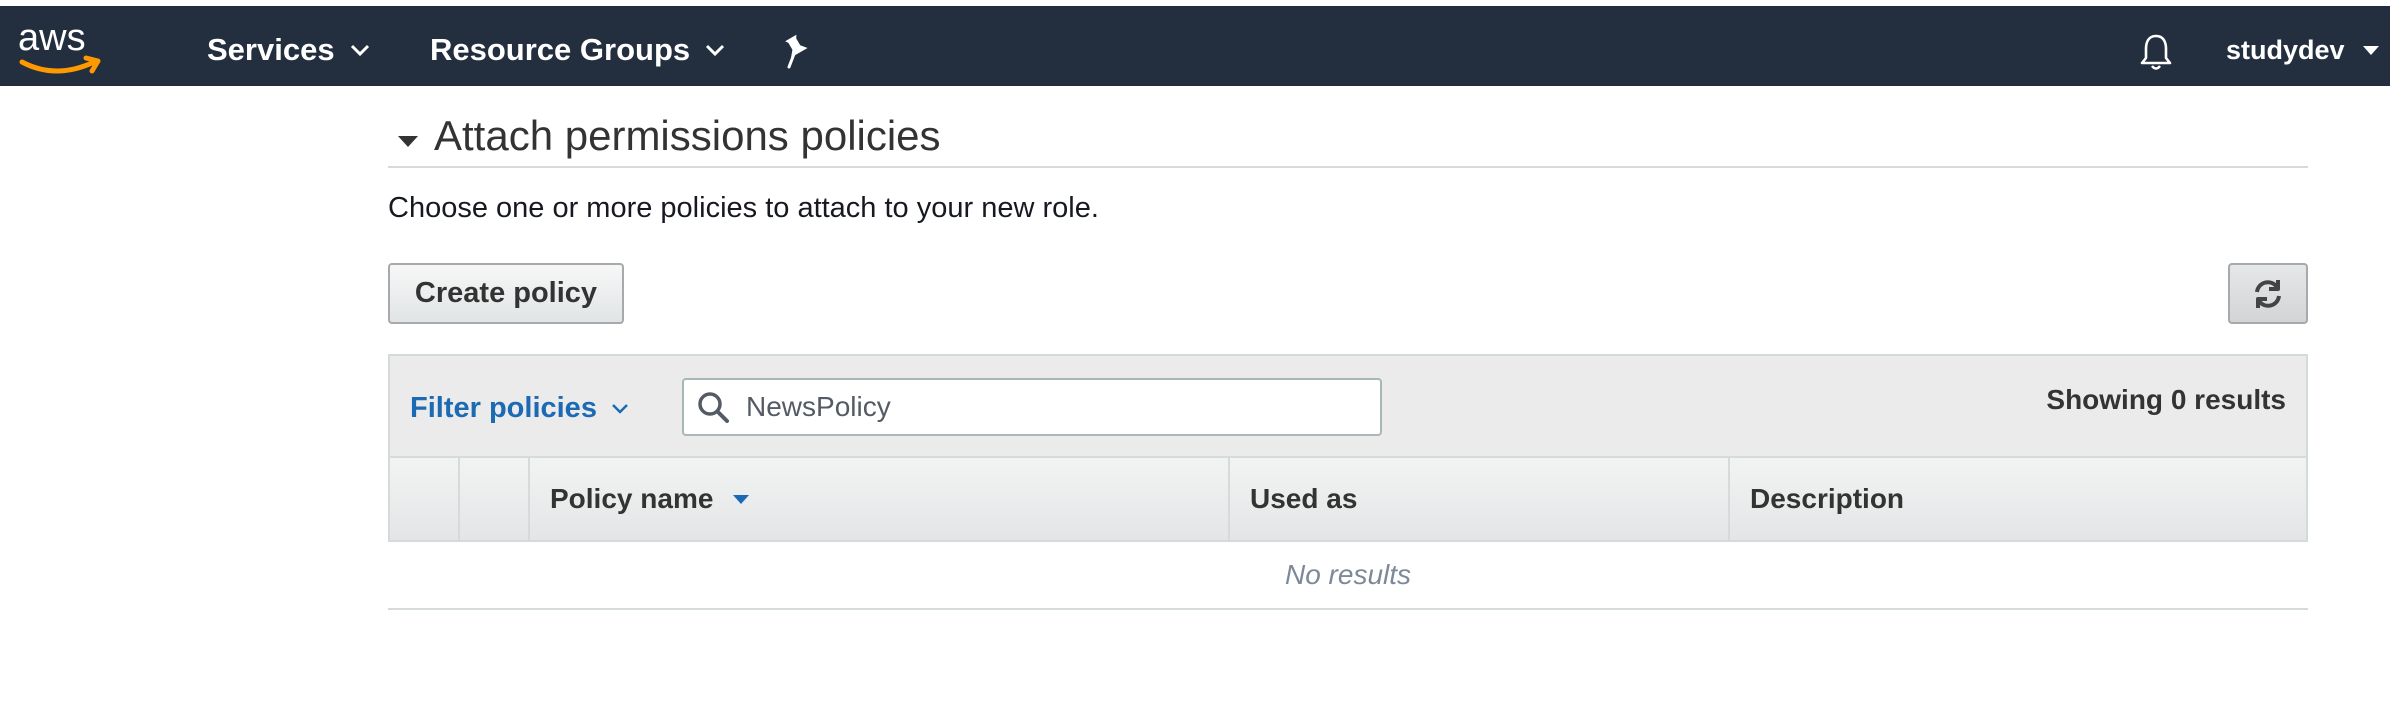  What do you see at coordinates (713, 407) in the screenshot?
I see `search-icon` at bounding box center [713, 407].